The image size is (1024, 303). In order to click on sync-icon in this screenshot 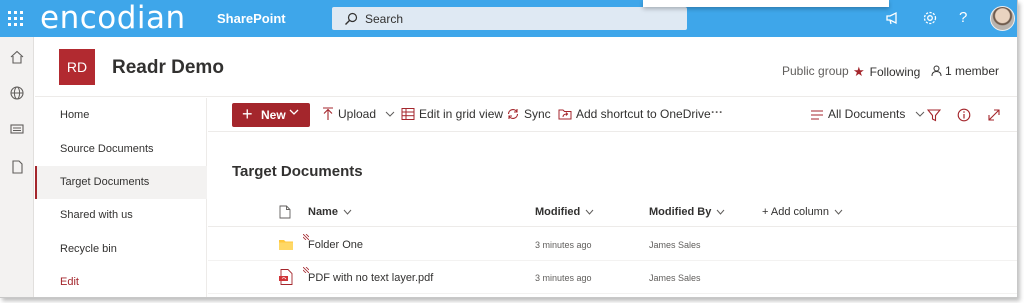, I will do `click(513, 114)`.